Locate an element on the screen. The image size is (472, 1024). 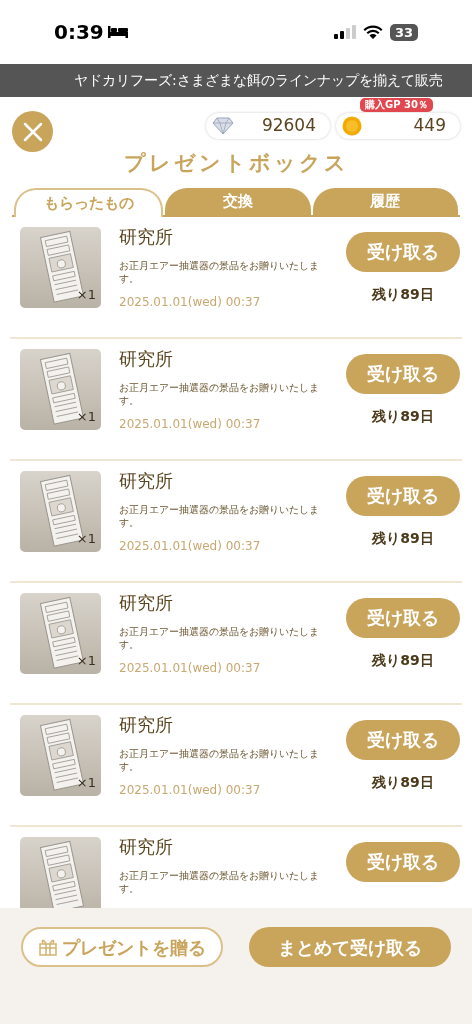
gift-icon is located at coordinates (48, 947).